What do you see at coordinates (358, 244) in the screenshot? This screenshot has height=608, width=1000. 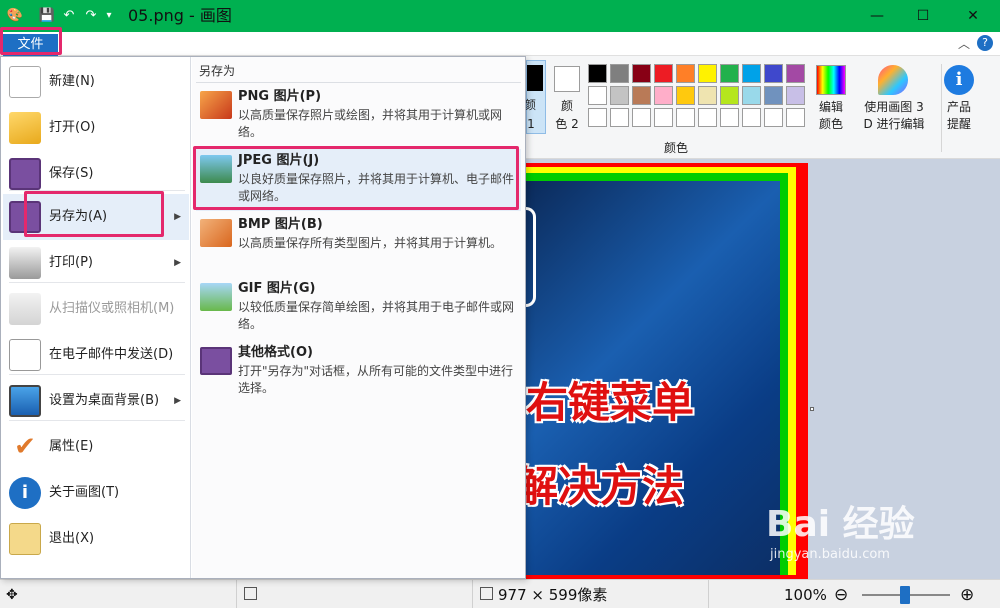 I see `save-format-option: BMP 图片(B) 以高质量保存所有类型图片，并将其用于计算机。` at bounding box center [358, 244].